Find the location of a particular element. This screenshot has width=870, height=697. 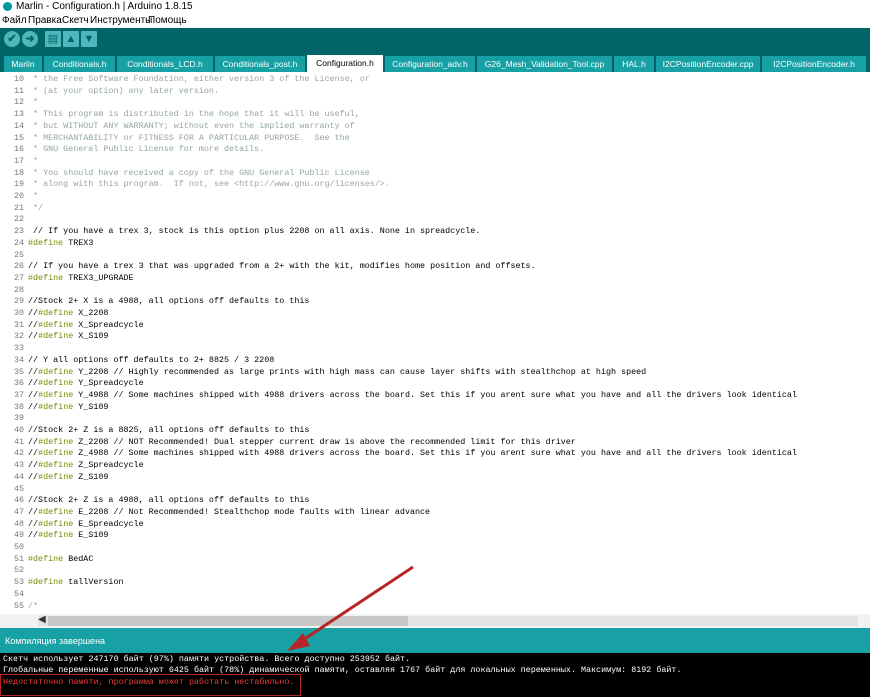

code-text: //#define E_Spreadcycle is located at coordinates (86, 523).